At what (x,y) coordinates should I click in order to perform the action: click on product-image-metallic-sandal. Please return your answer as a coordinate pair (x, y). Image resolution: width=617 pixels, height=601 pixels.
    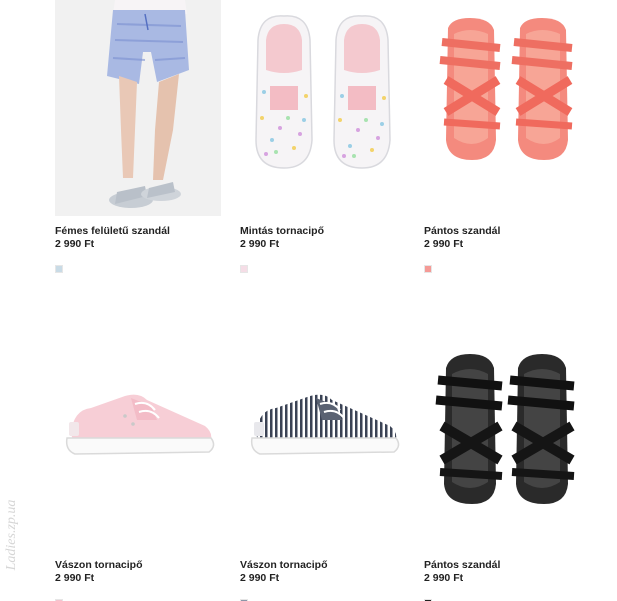
    Looking at the image, I should click on (138, 108).